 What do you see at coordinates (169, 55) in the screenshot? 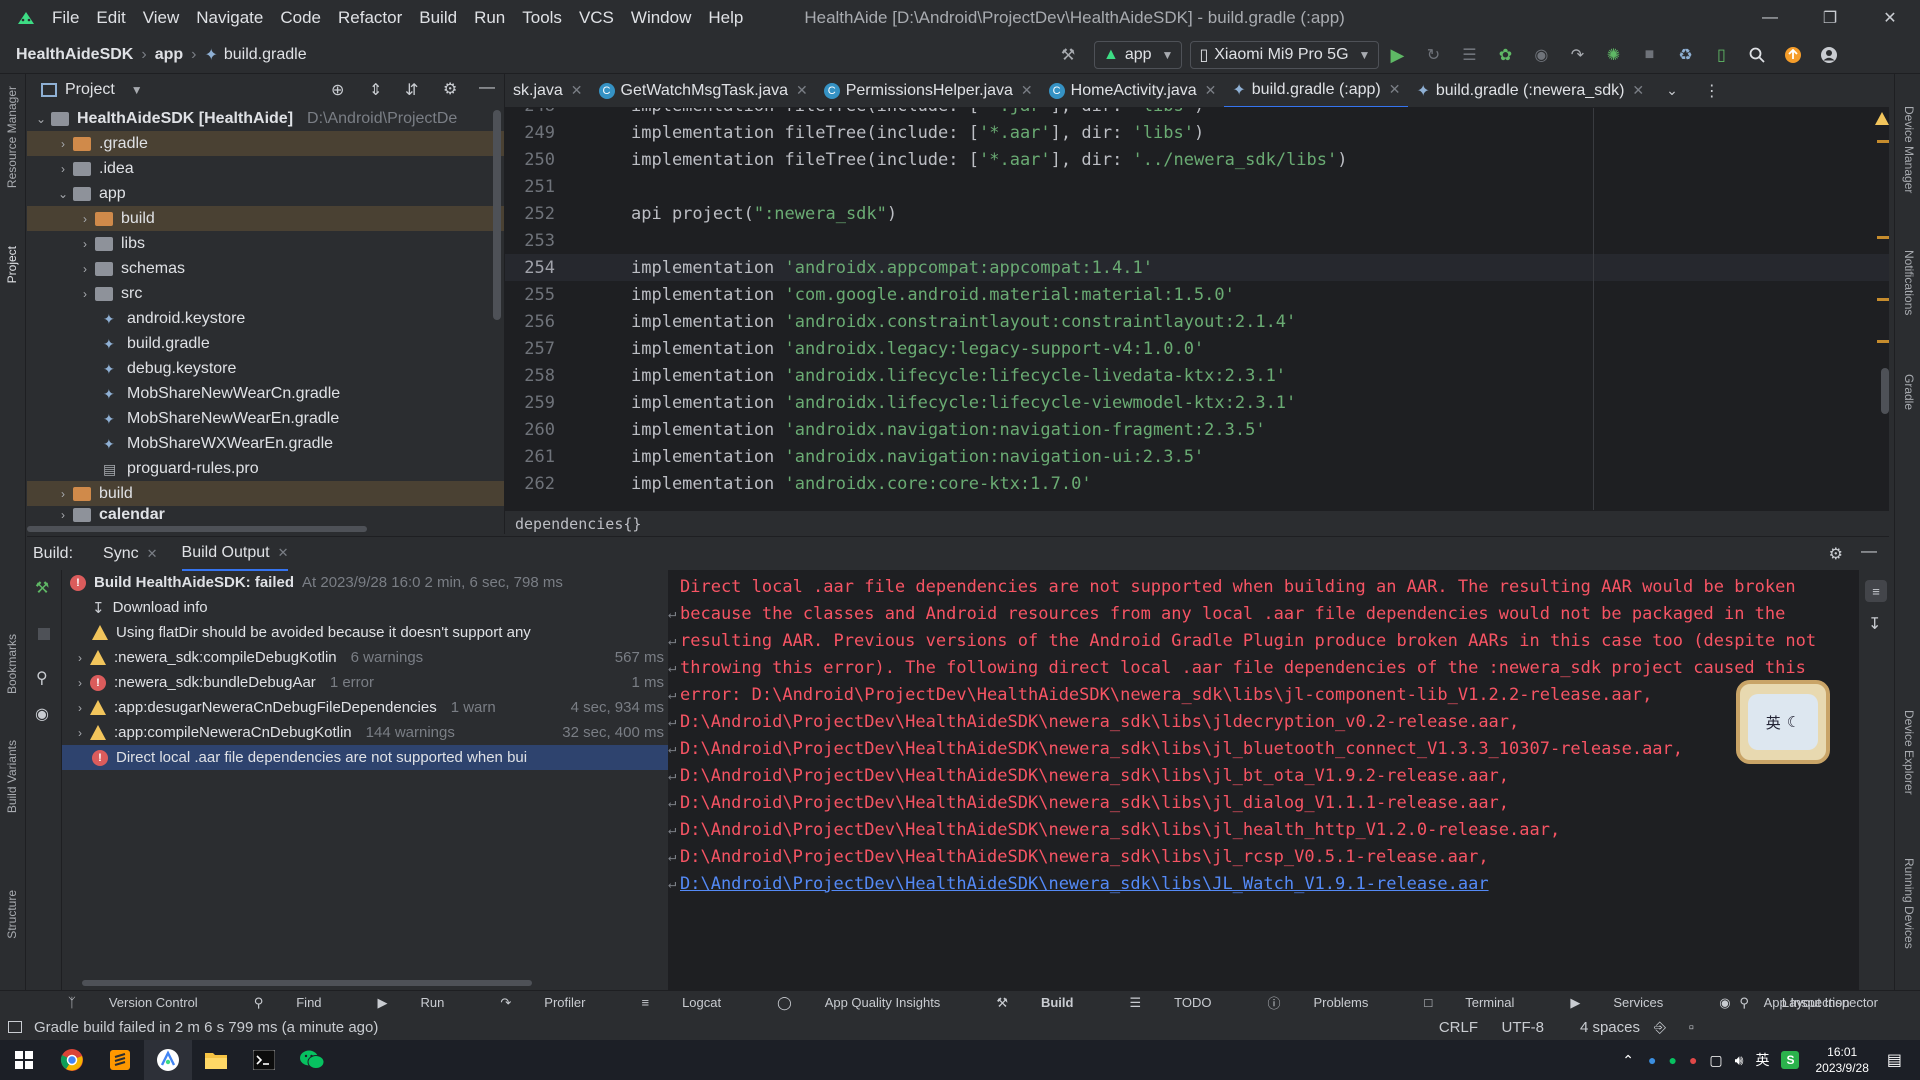
I see `breadcrumb-module: app` at bounding box center [169, 55].